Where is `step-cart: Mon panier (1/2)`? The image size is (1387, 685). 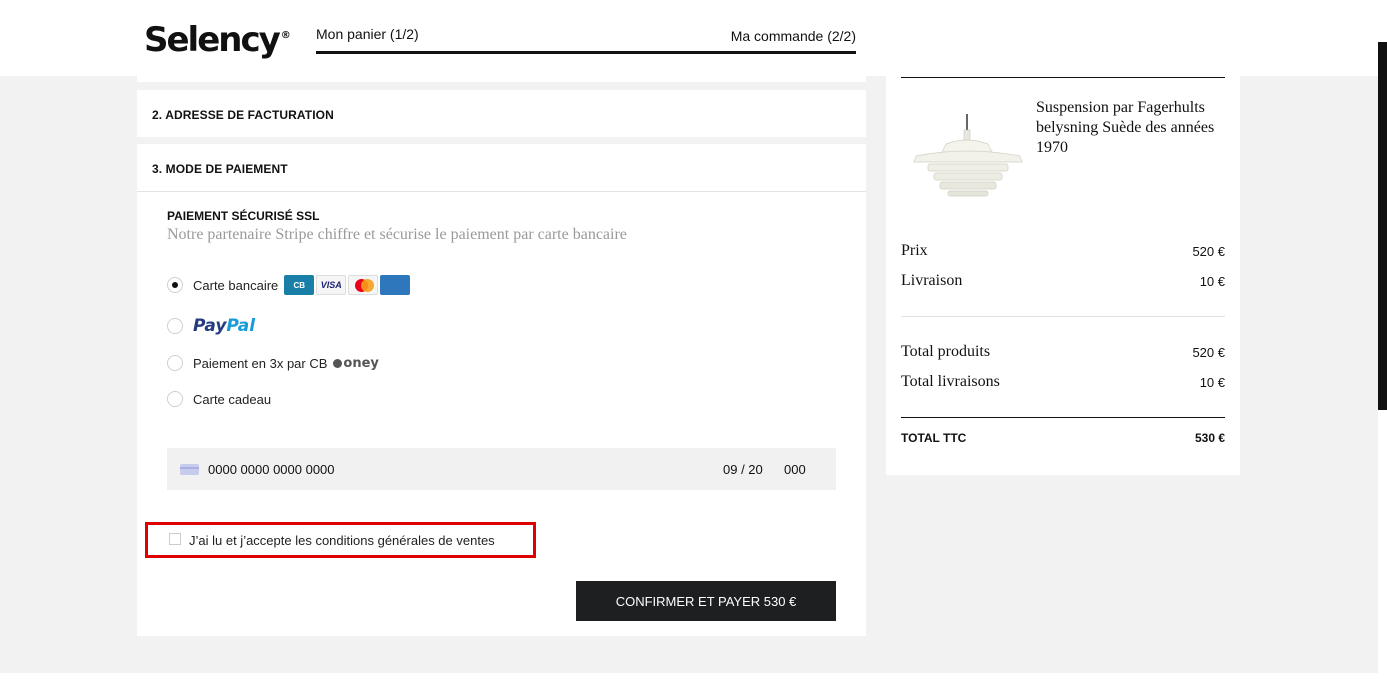
step-cart: Mon panier (1/2) is located at coordinates (367, 34).